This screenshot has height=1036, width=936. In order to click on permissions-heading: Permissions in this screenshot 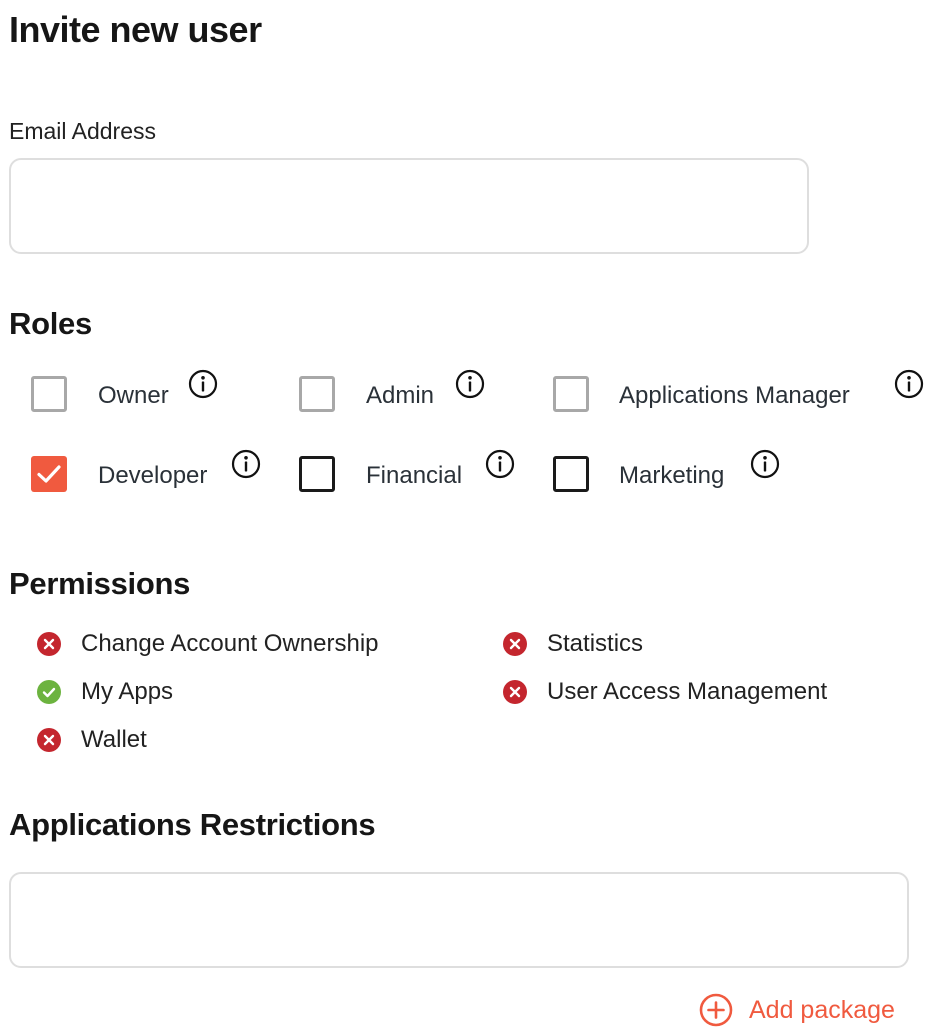, I will do `click(100, 583)`.